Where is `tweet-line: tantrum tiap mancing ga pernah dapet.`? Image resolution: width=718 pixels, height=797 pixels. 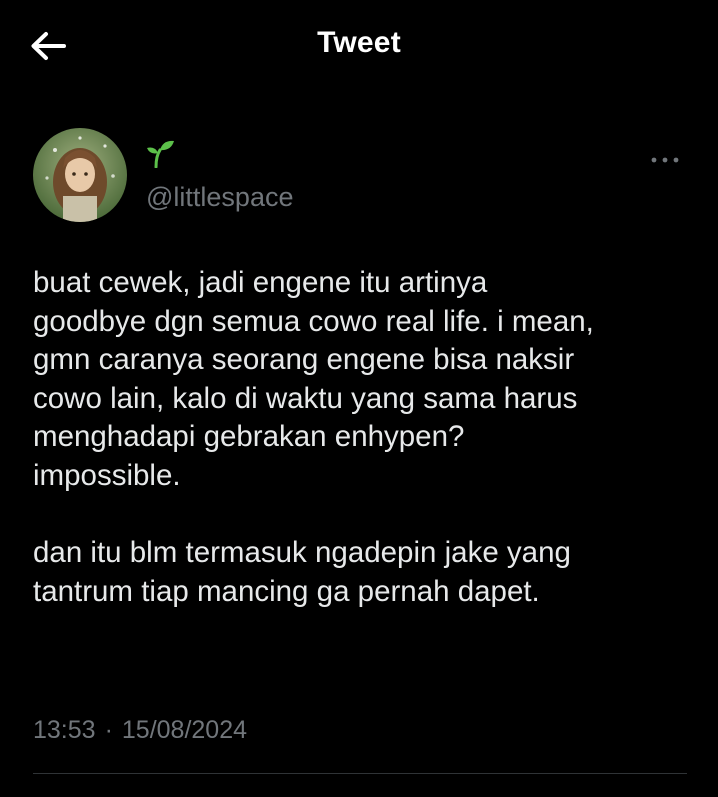
tweet-line: tantrum tiap mancing ga pernah dapet. is located at coordinates (286, 591).